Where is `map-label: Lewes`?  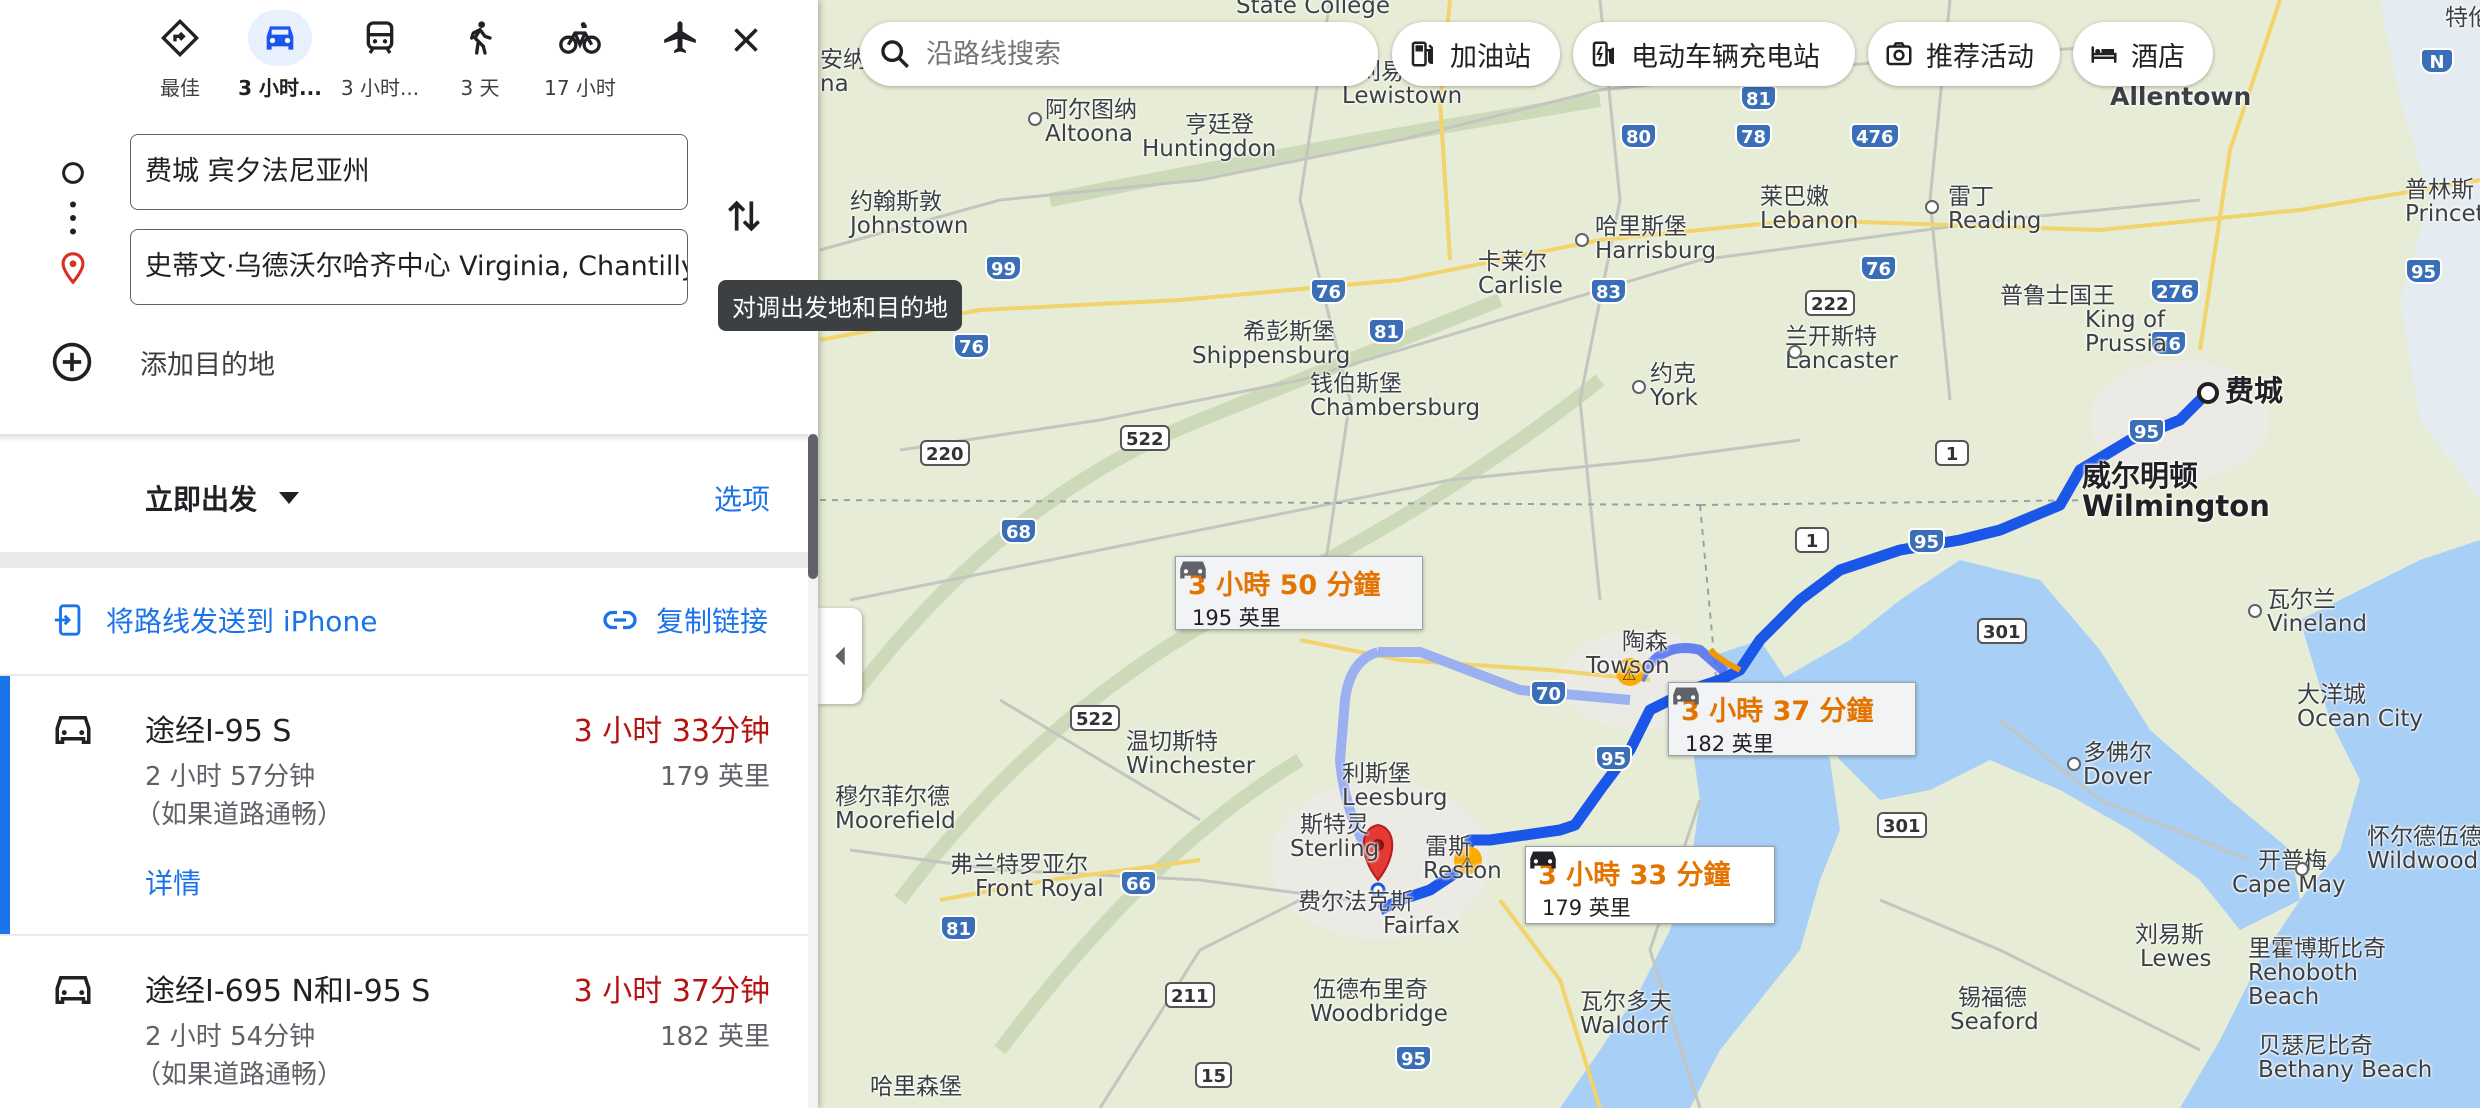 map-label: Lewes is located at coordinates (2176, 959).